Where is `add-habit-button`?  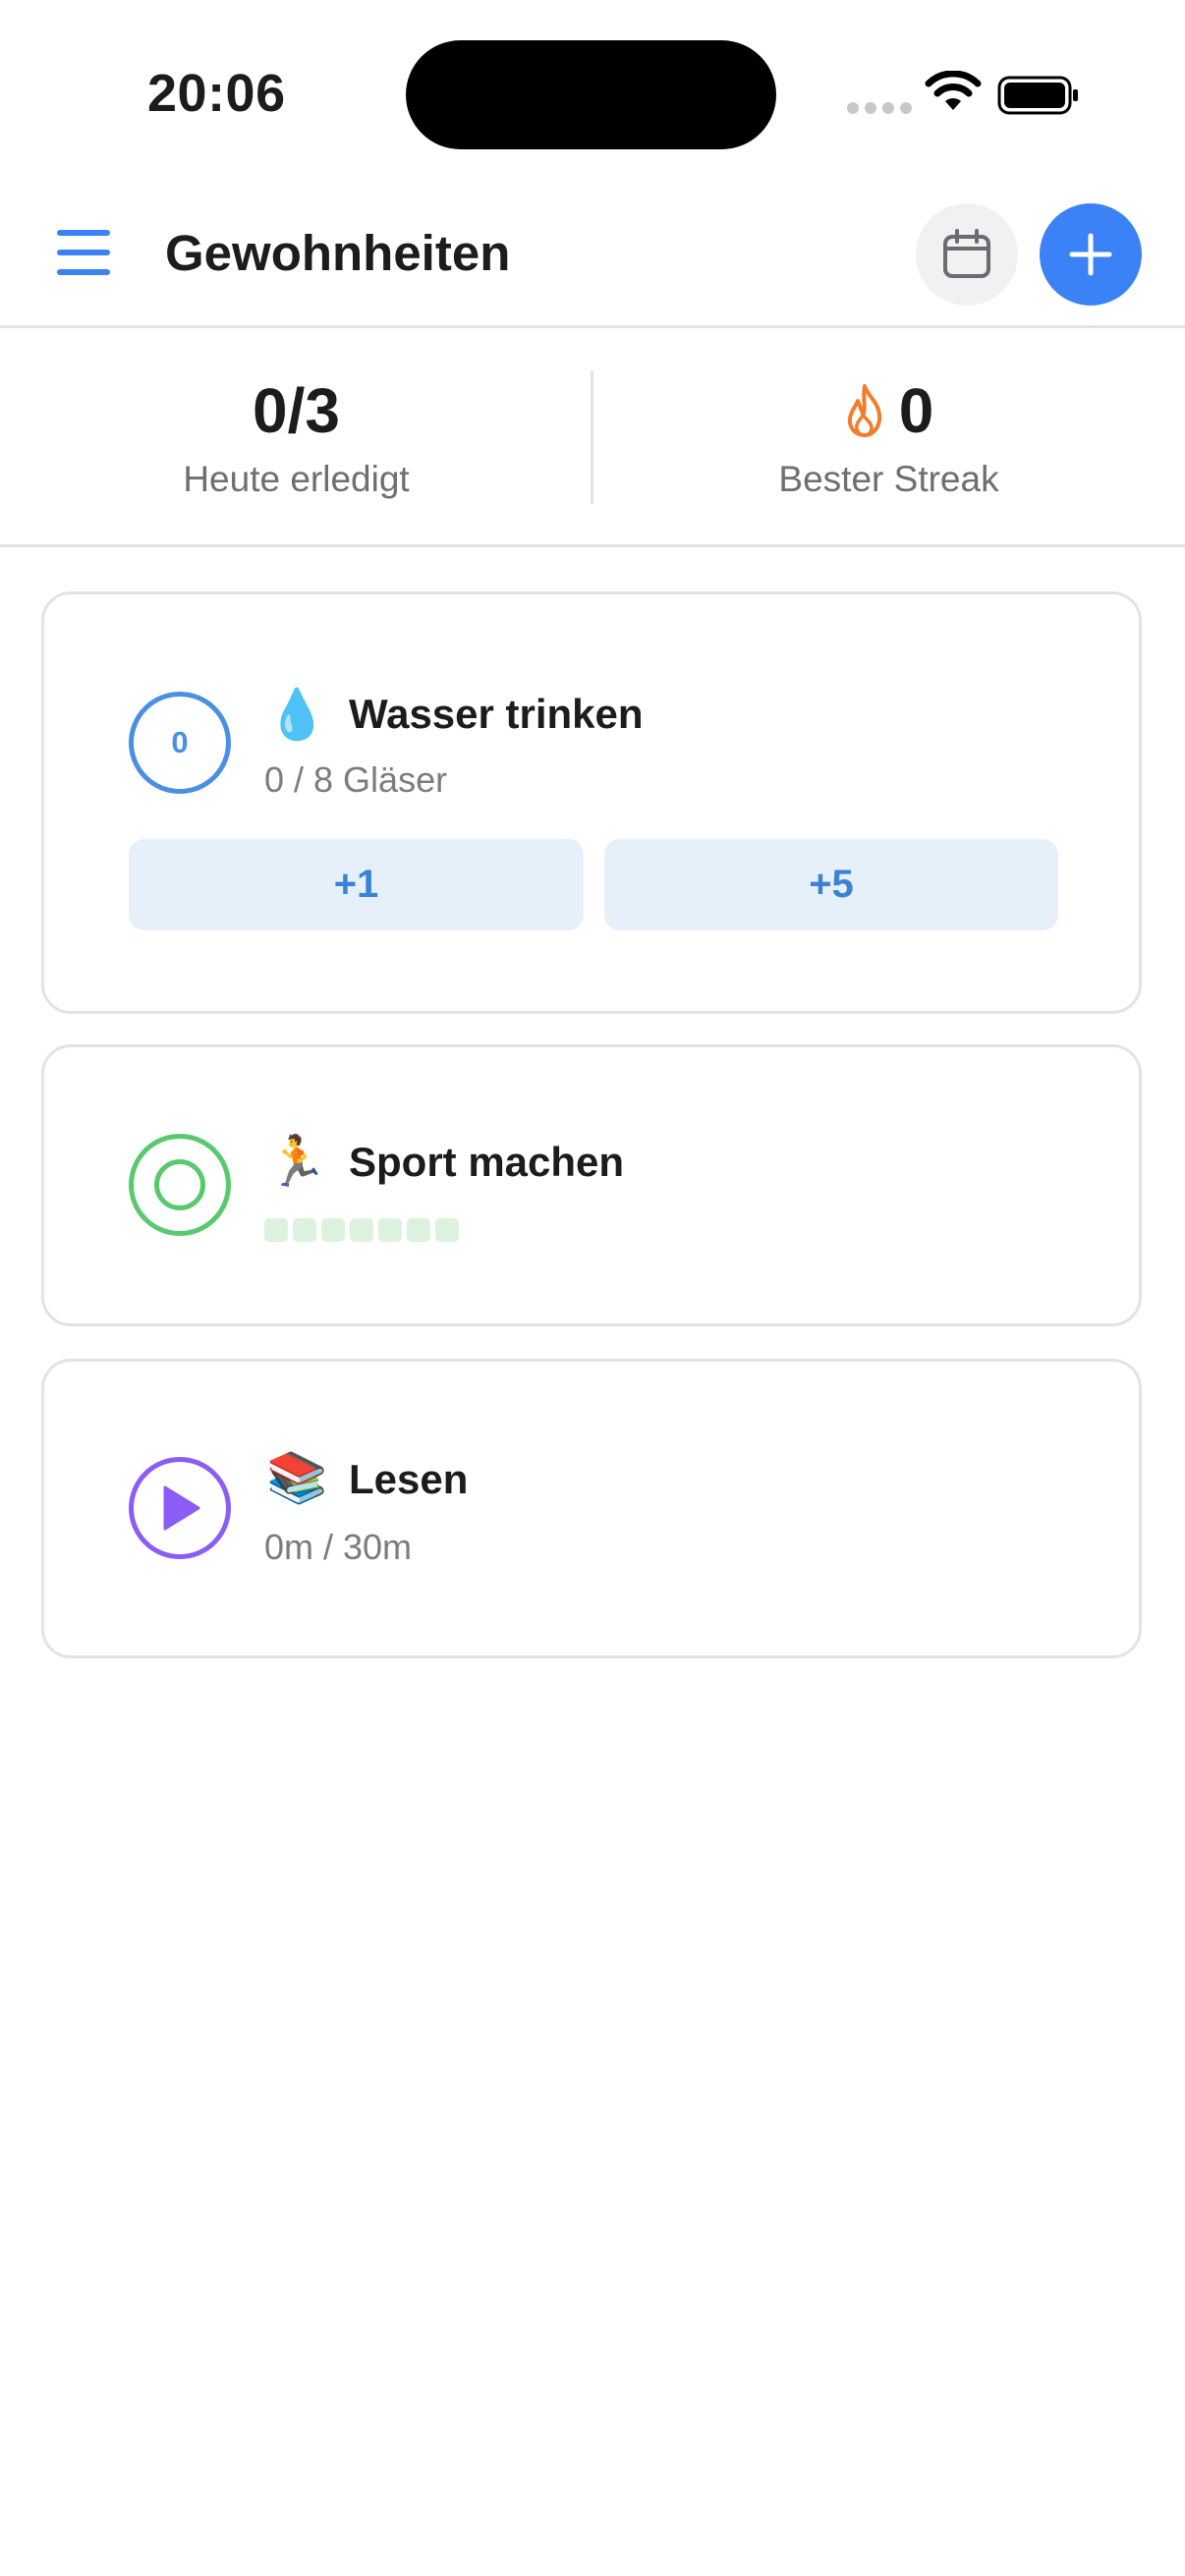 add-habit-button is located at coordinates (1091, 254).